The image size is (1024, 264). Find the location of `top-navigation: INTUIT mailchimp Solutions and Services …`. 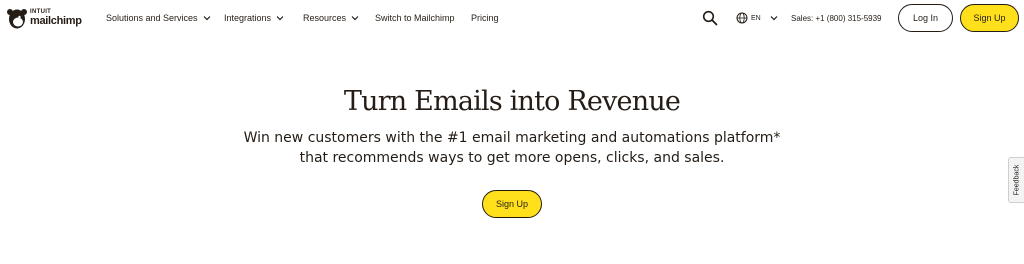

top-navigation: INTUIT mailchimp Solutions and Services … is located at coordinates (512, 18).